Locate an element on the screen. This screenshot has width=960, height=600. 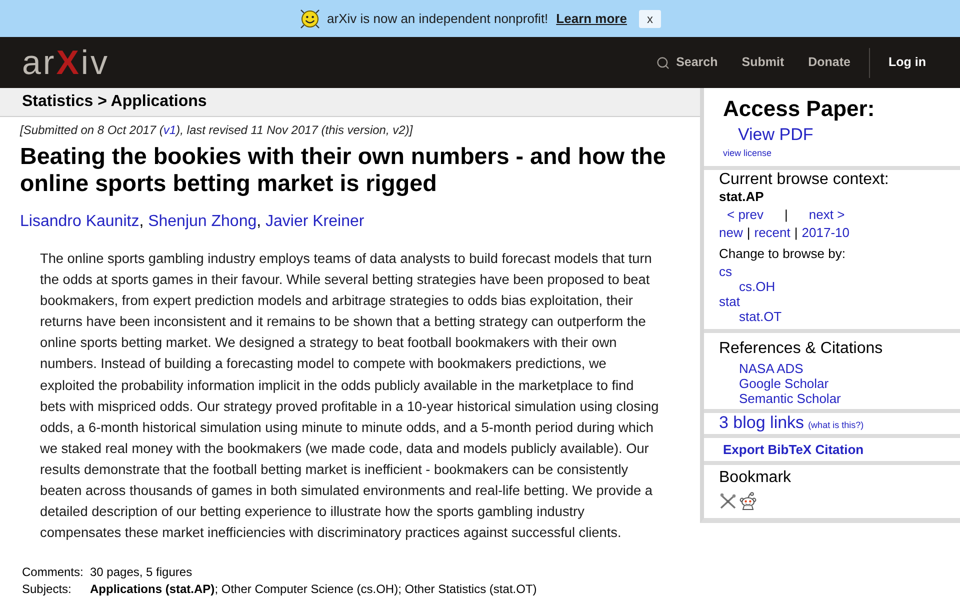
reference-link: Google Scholar is located at coordinates (784, 383).